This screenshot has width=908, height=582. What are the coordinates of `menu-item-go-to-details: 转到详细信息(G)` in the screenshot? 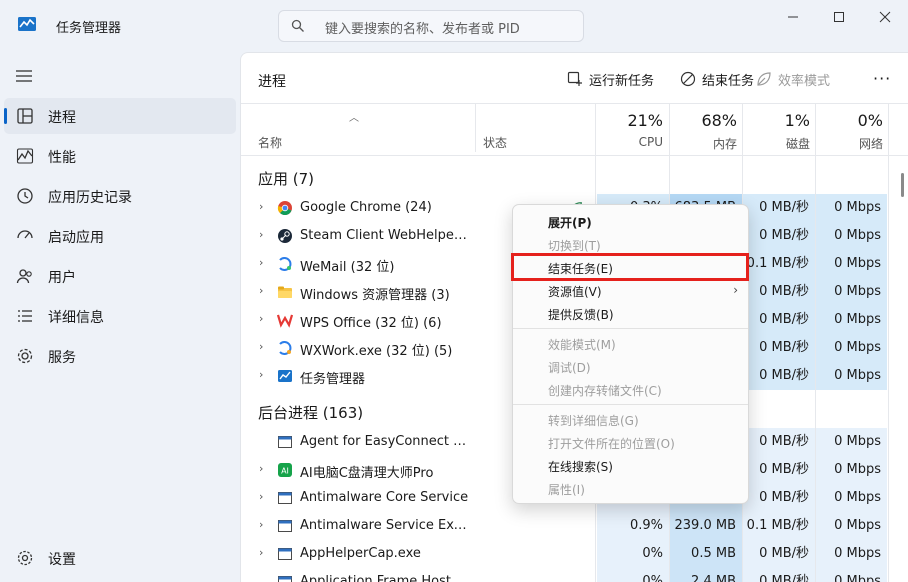 It's located at (631, 420).